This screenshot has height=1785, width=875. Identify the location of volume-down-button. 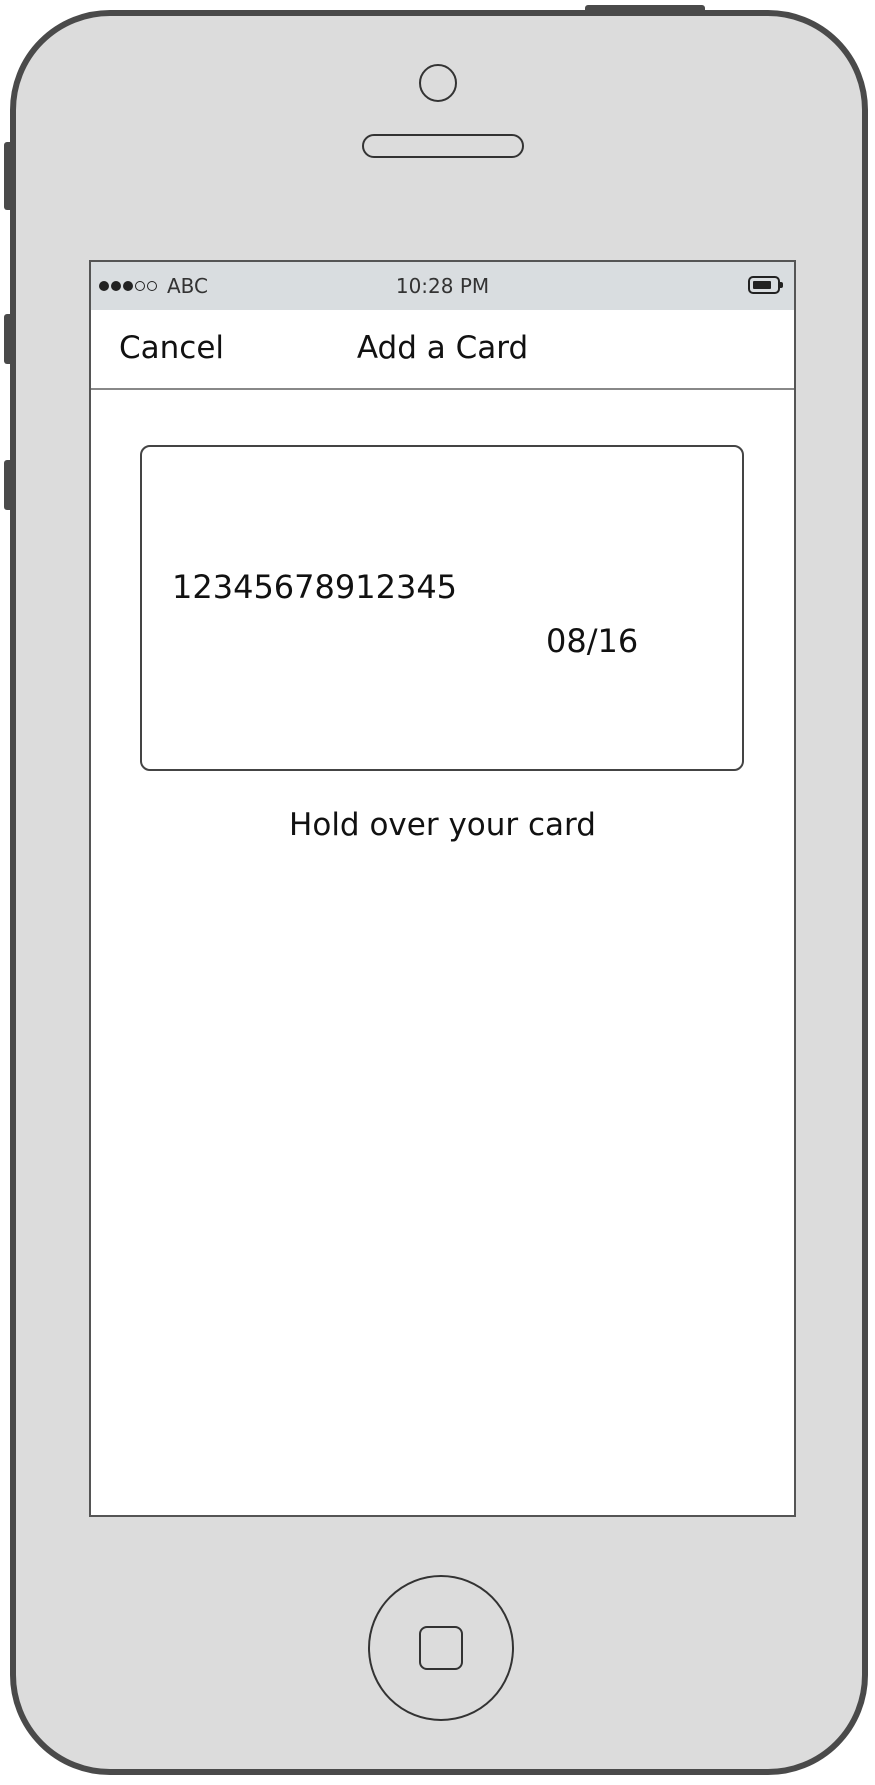
(9, 485).